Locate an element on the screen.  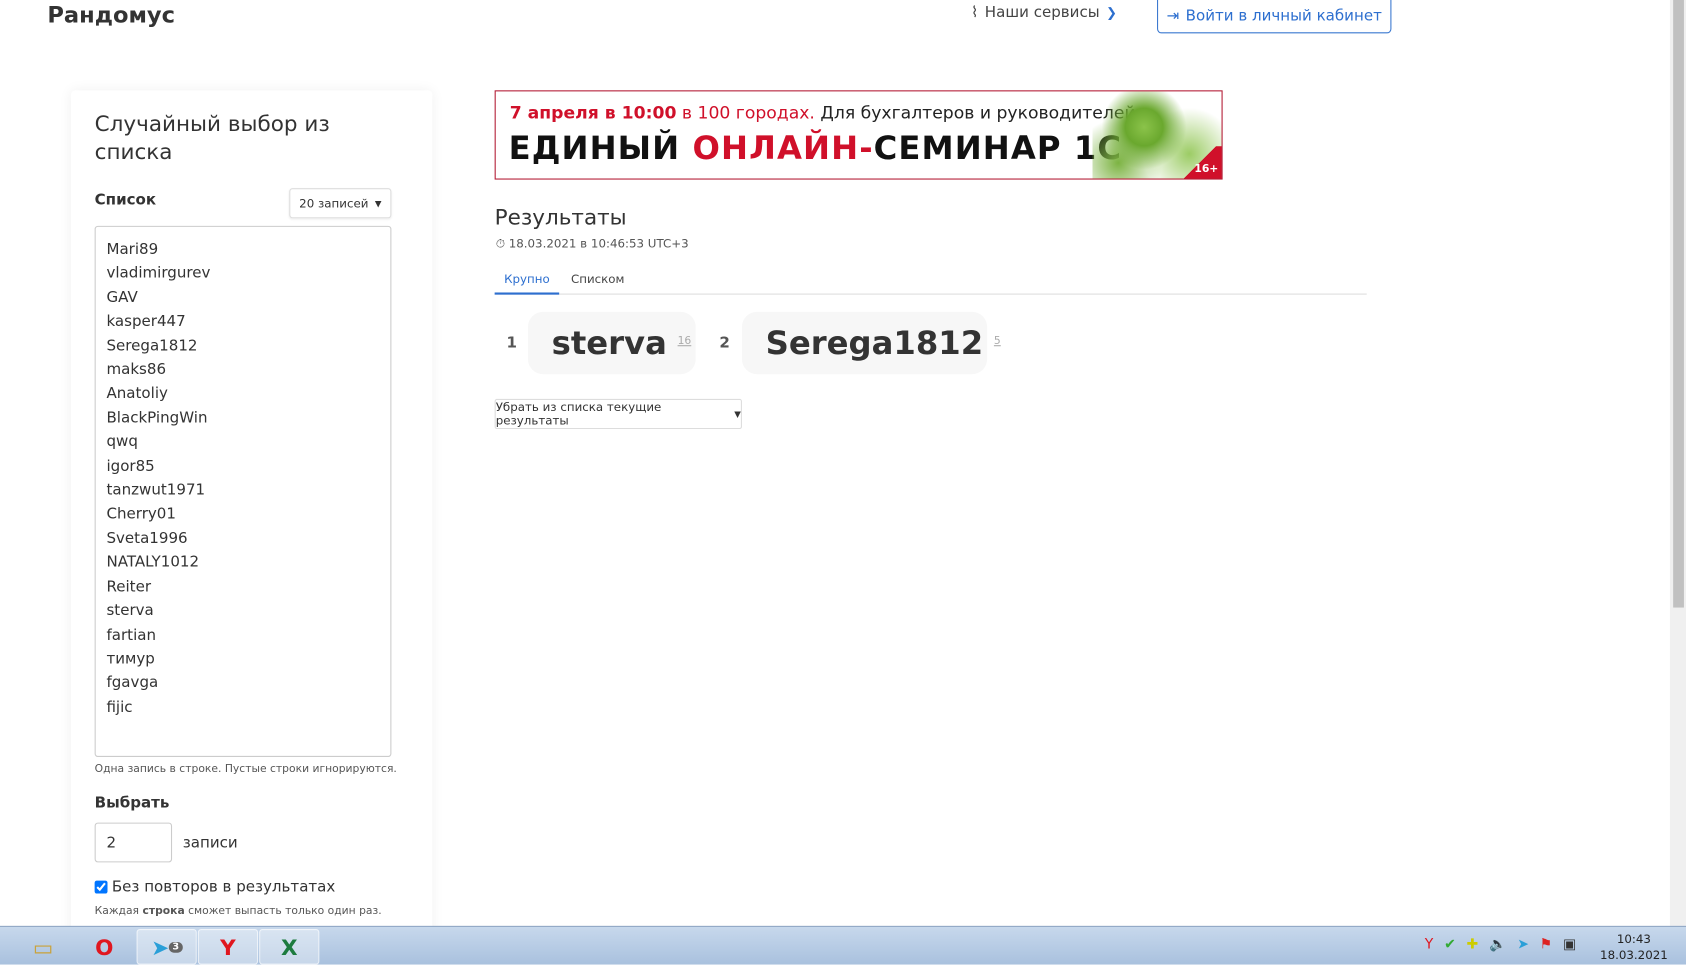
usb-icon: ✔ is located at coordinates (1450, 945).